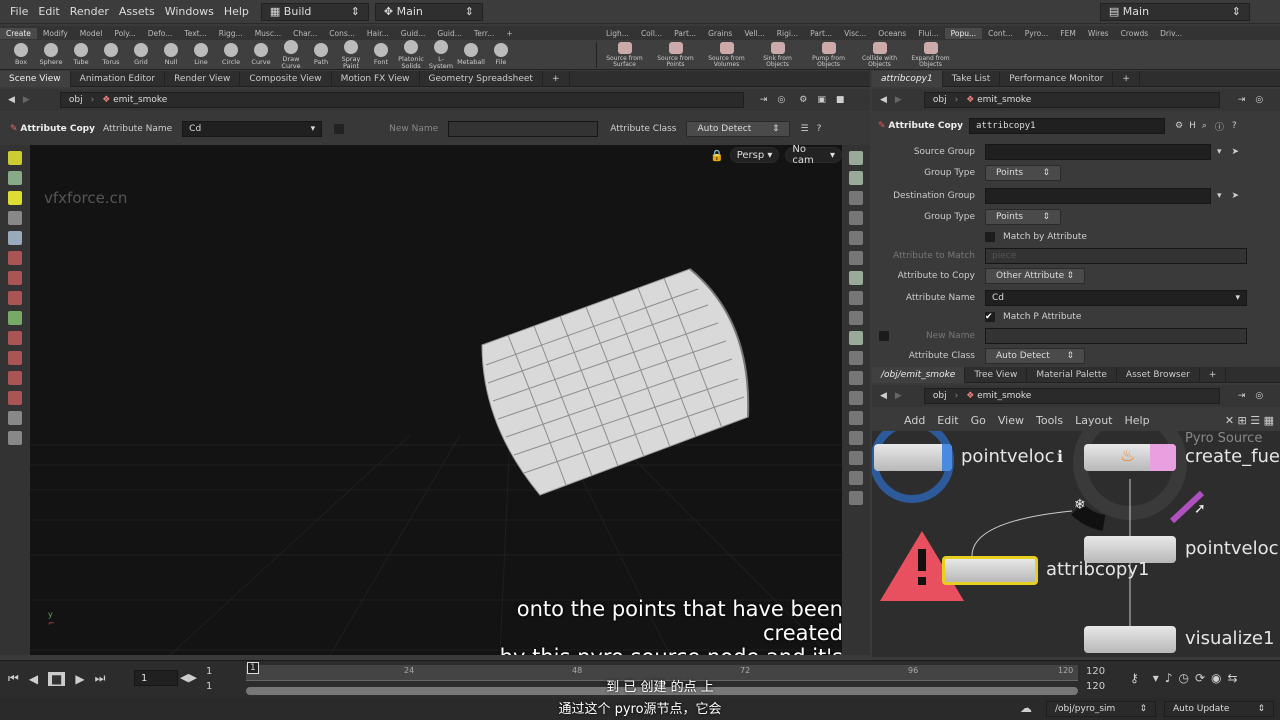 The width and height of the screenshot is (1280, 720). I want to click on shading-icon, so click(856, 238).